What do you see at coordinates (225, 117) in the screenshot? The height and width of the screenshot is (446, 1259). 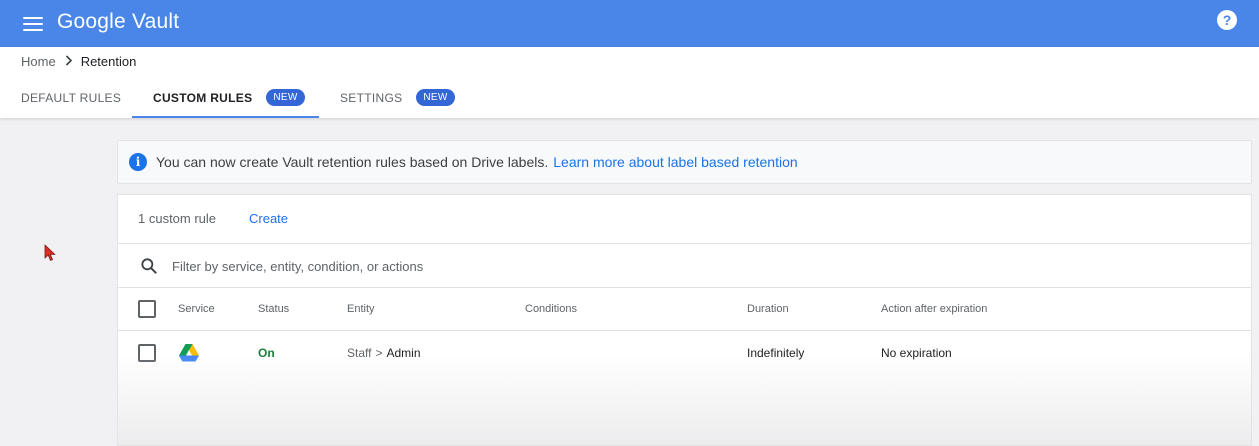 I see `active-tab-indicator` at bounding box center [225, 117].